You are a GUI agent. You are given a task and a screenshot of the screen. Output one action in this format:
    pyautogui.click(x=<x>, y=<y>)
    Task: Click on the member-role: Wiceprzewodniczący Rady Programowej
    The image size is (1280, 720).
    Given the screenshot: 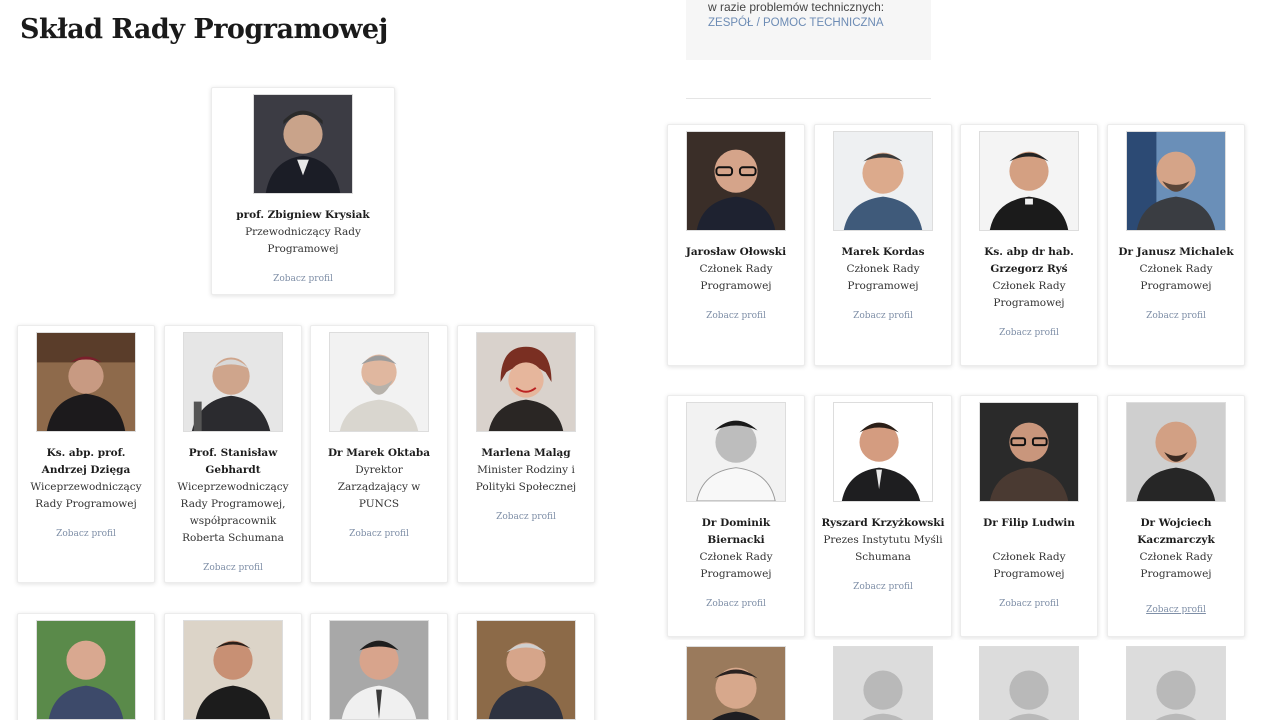 What is the action you would take?
    pyautogui.click(x=86, y=495)
    